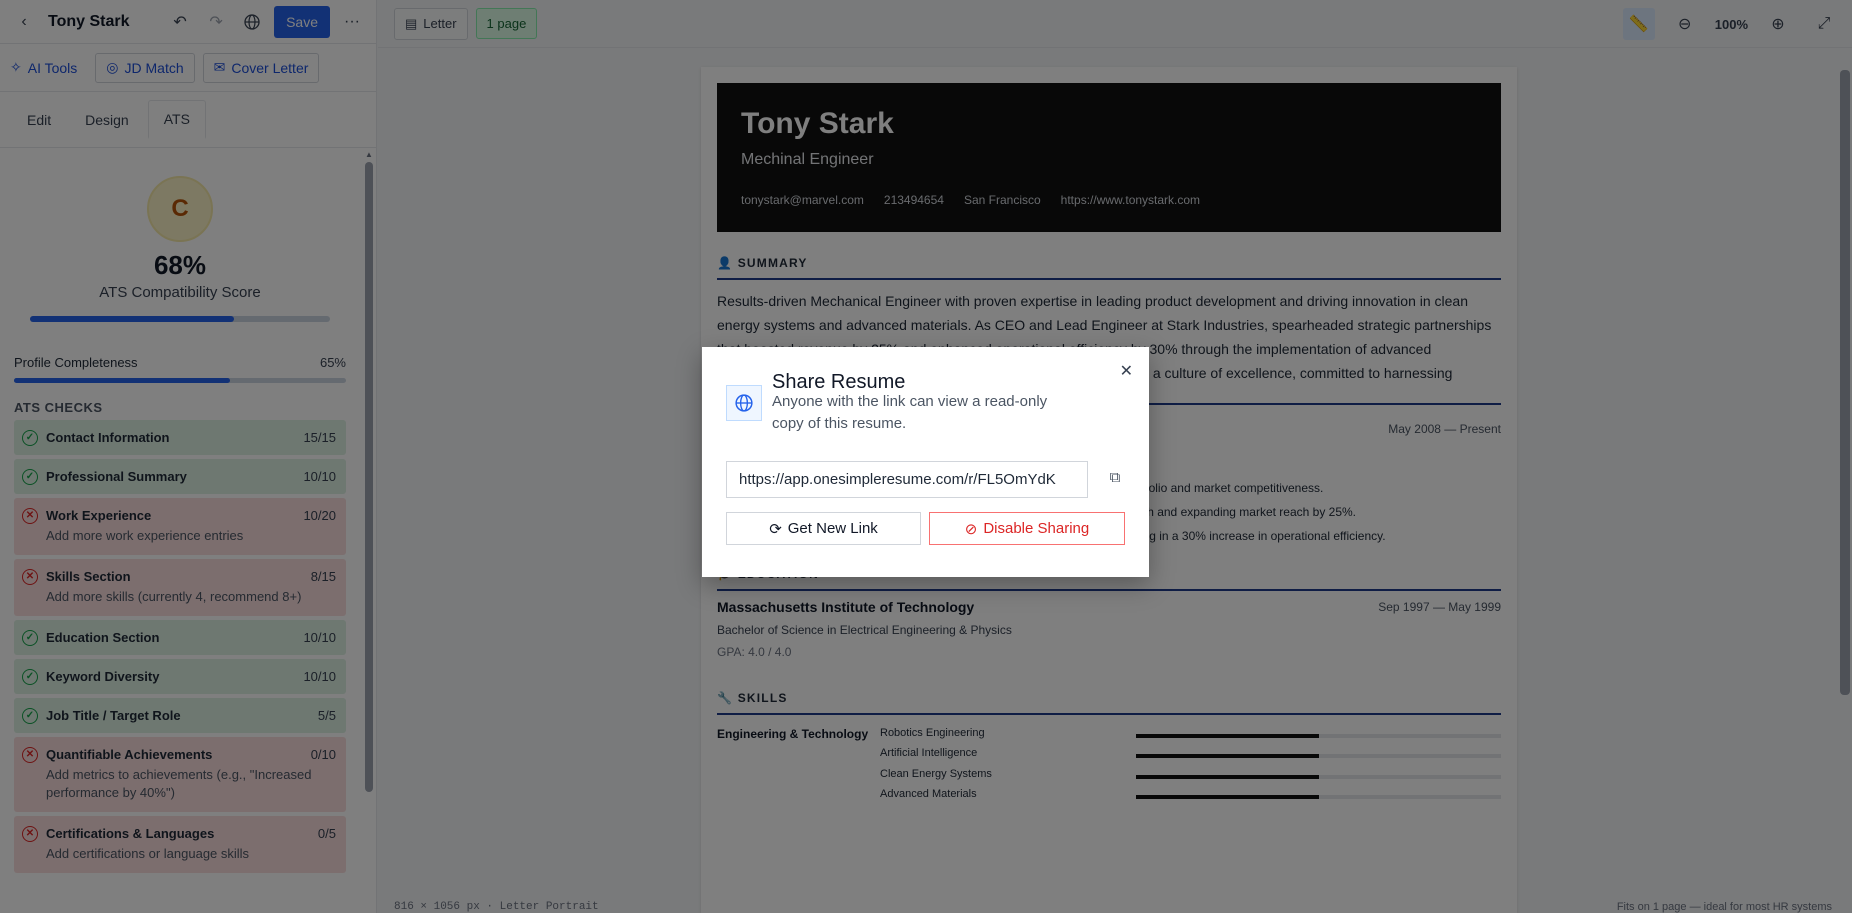 This screenshot has height=913, width=1852. Describe the element at coordinates (775, 529) in the screenshot. I see `refresh-icon: ⟳` at that location.